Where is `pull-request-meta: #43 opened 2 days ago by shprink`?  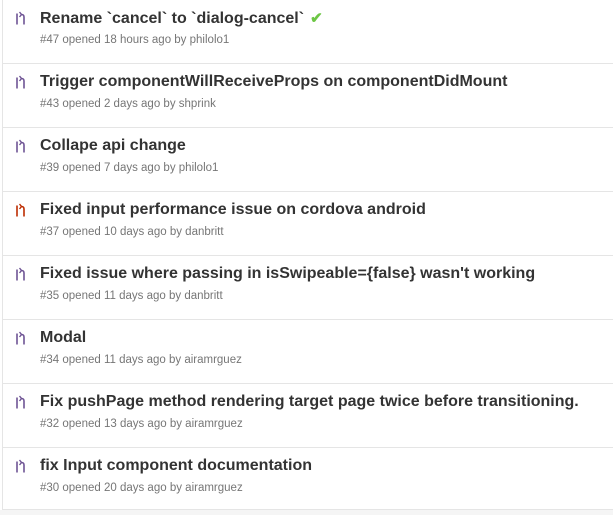 pull-request-meta: #43 opened 2 days ago by shprink is located at coordinates (128, 104).